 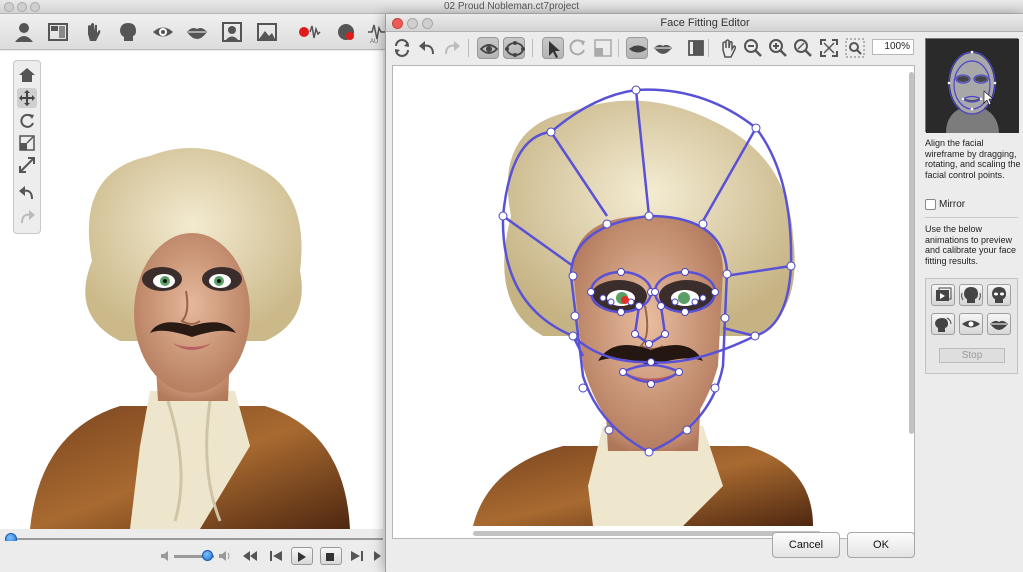 I want to click on mirror-checkbox, so click(x=930, y=204).